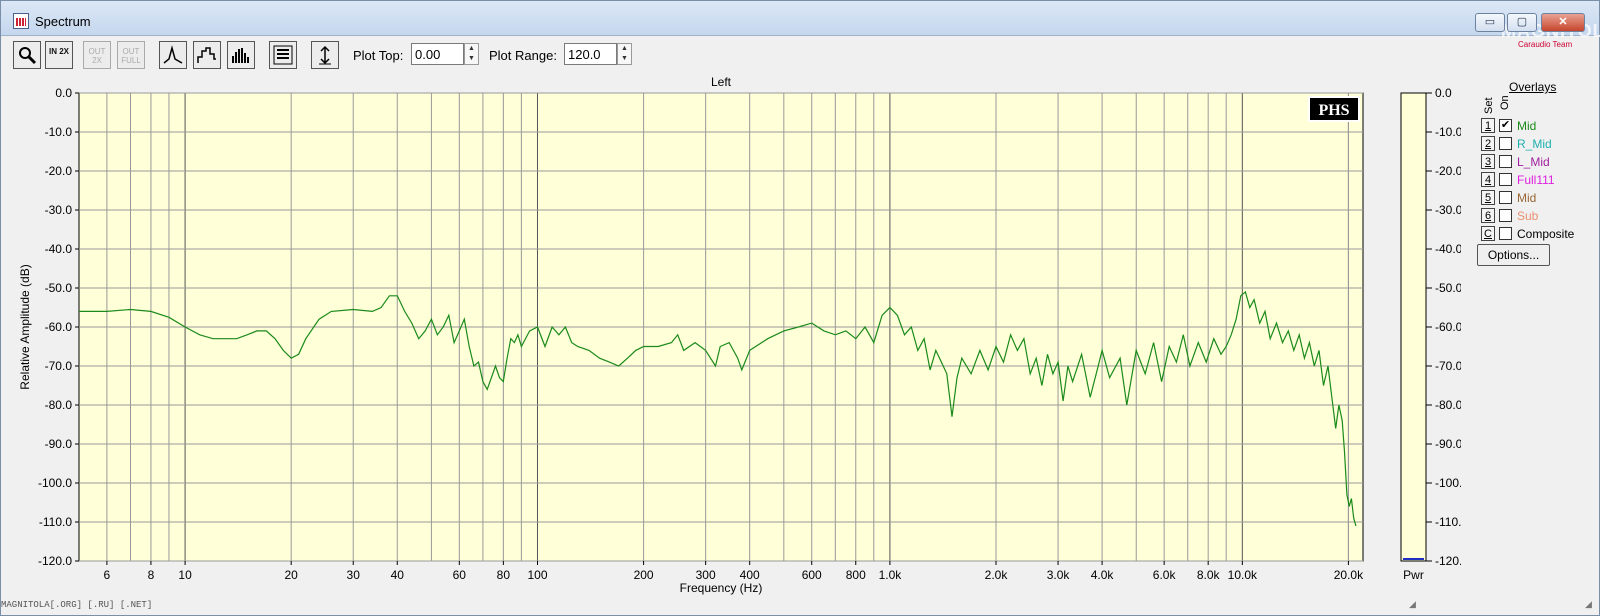 This screenshot has width=1600, height=616. Describe the element at coordinates (1488, 143) in the screenshot. I see `overlay-set-button: 2` at that location.